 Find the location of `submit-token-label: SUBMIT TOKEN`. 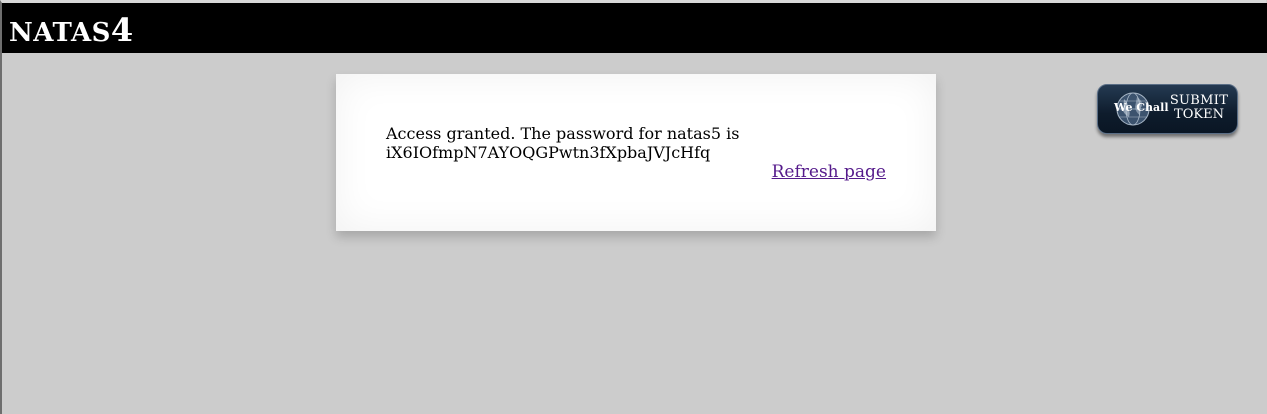

submit-token-label: SUBMIT TOKEN is located at coordinates (1199, 108).